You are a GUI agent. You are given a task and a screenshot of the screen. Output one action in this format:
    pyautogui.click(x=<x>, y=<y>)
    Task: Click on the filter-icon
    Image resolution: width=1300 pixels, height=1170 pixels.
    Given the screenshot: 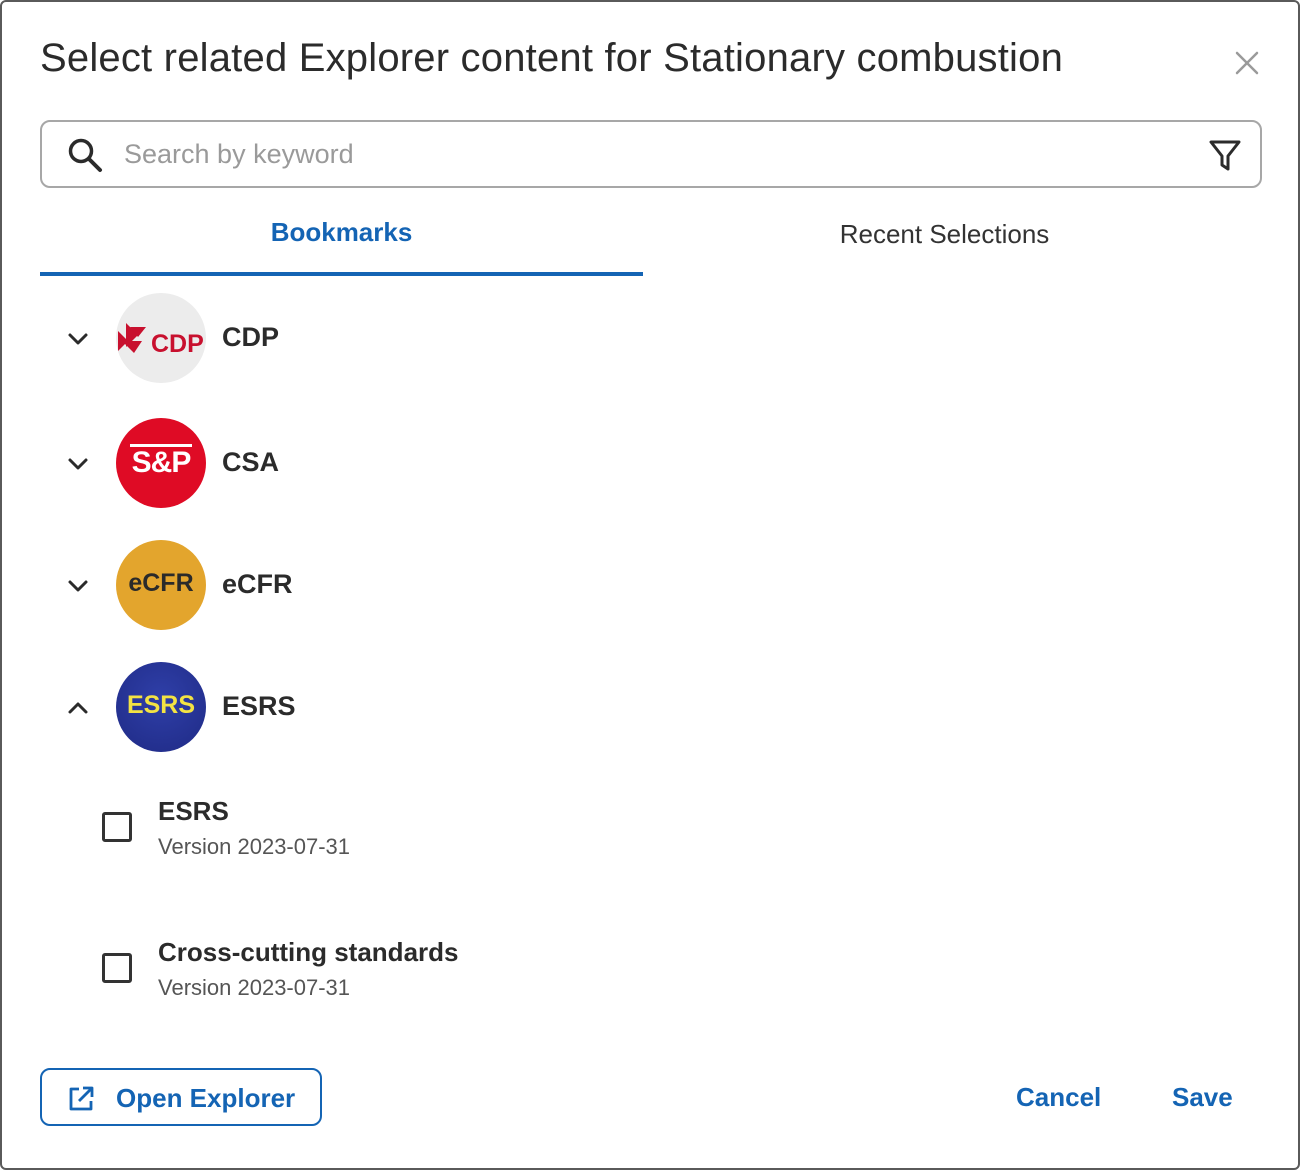 What is the action you would take?
    pyautogui.click(x=1225, y=155)
    